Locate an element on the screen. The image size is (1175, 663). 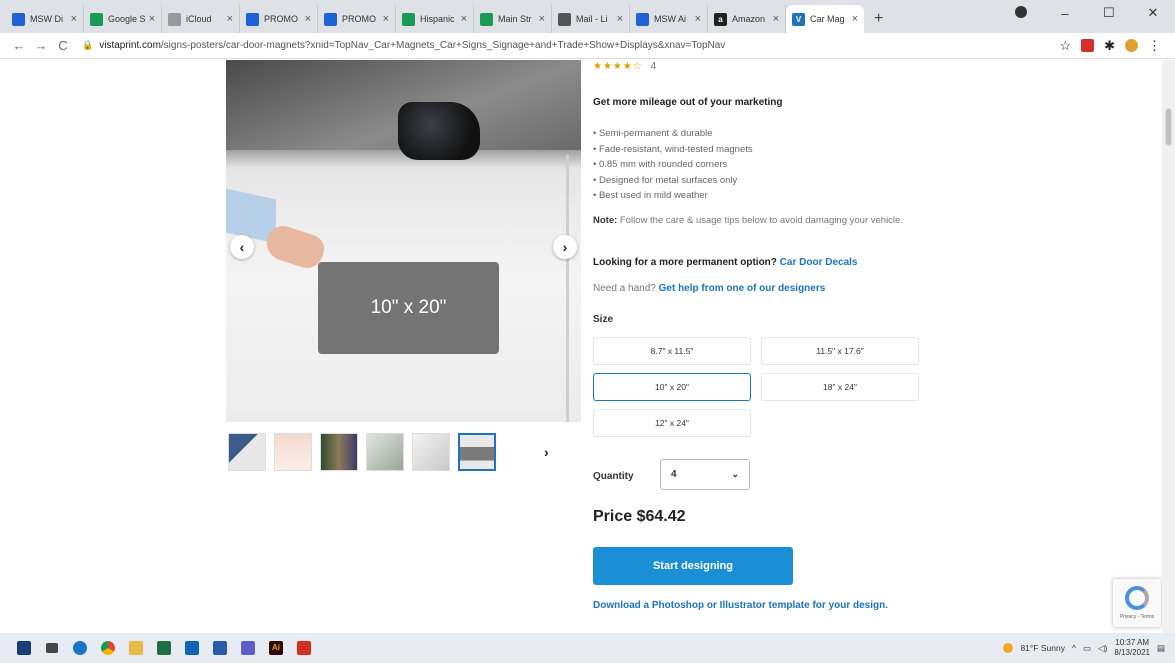
feature-item: • Semi-permanent & durable is located at coordinates (653, 133).